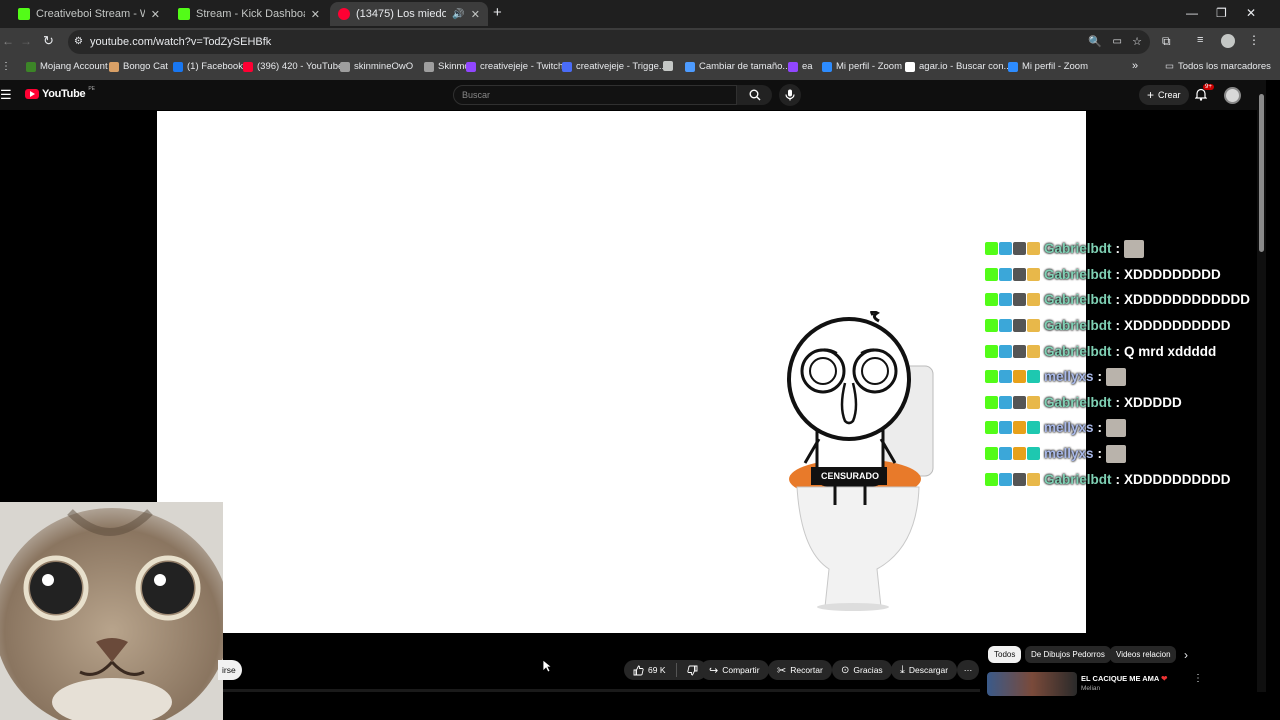 This screenshot has height=720, width=1280. Describe the element at coordinates (1120, 275) in the screenshot. I see `chat-message: Gabrielbdt: XDDDDDDDDD` at that location.